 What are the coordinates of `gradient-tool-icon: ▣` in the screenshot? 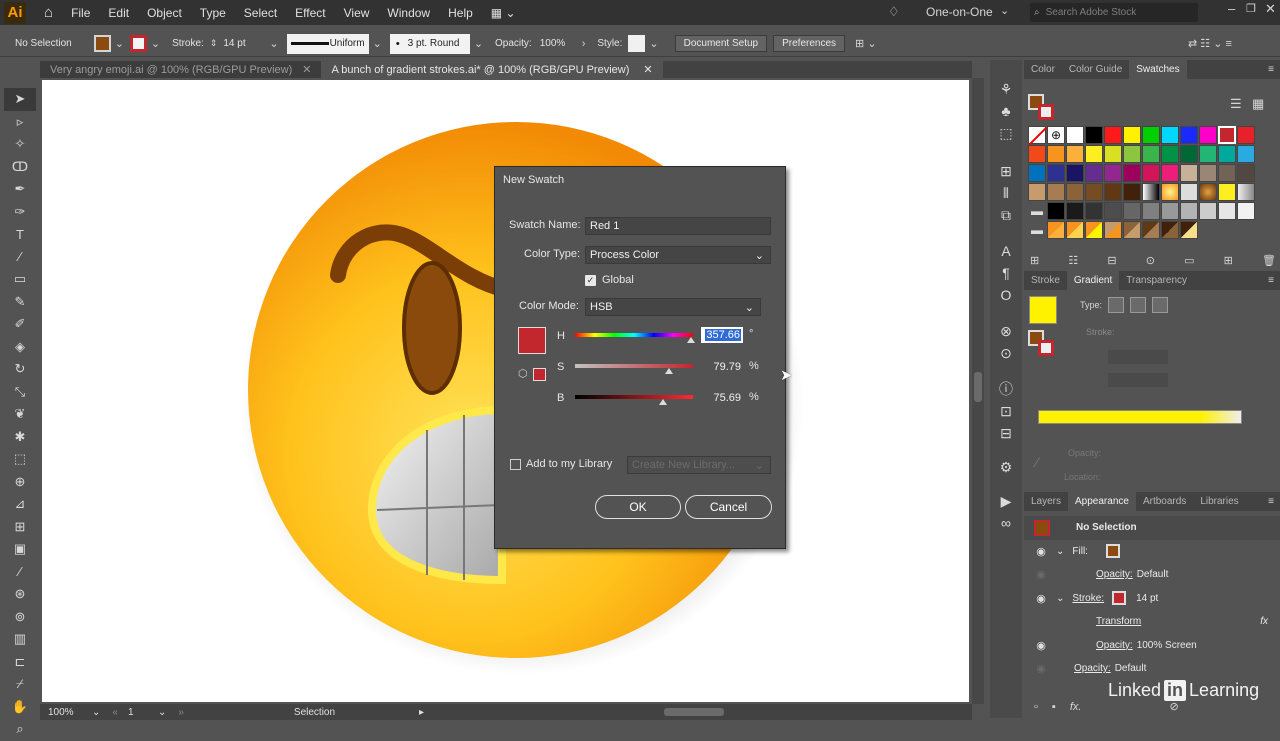 It's located at (20, 549).